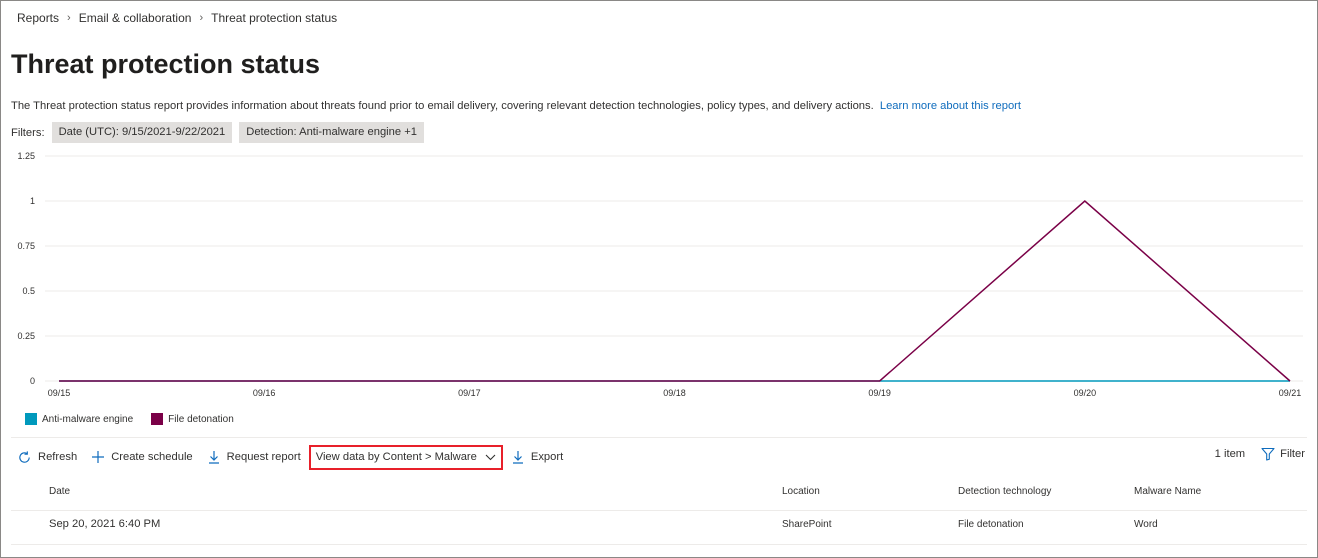  Describe the element at coordinates (1167, 491) in the screenshot. I see `column-header-malware-name: Malware Name` at that location.